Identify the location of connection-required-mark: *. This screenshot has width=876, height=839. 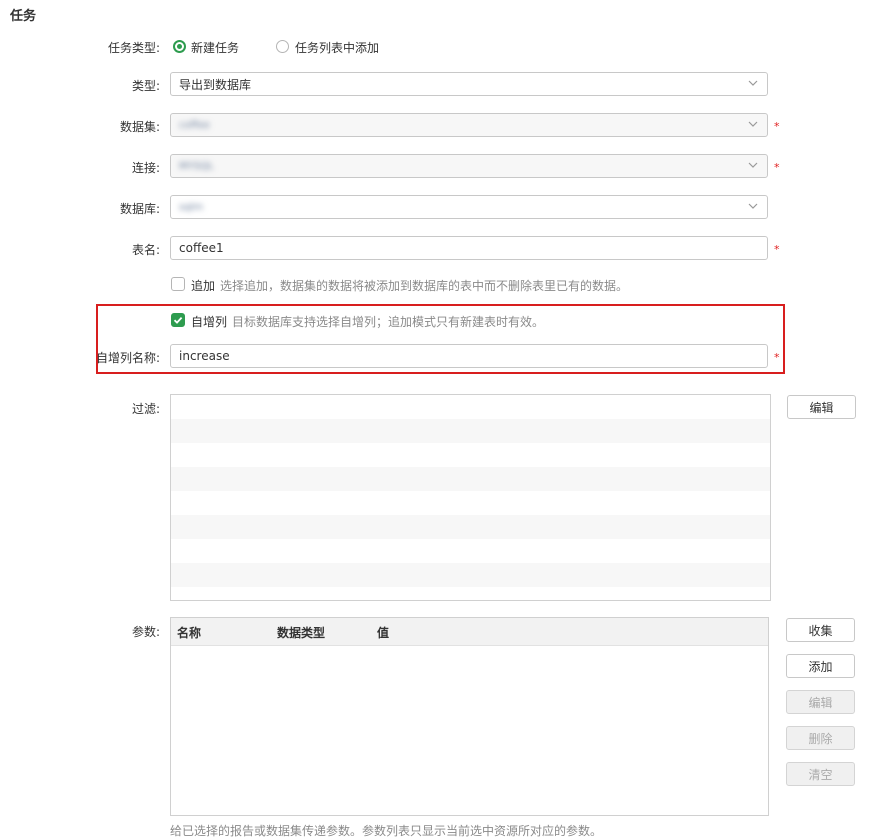
(777, 167).